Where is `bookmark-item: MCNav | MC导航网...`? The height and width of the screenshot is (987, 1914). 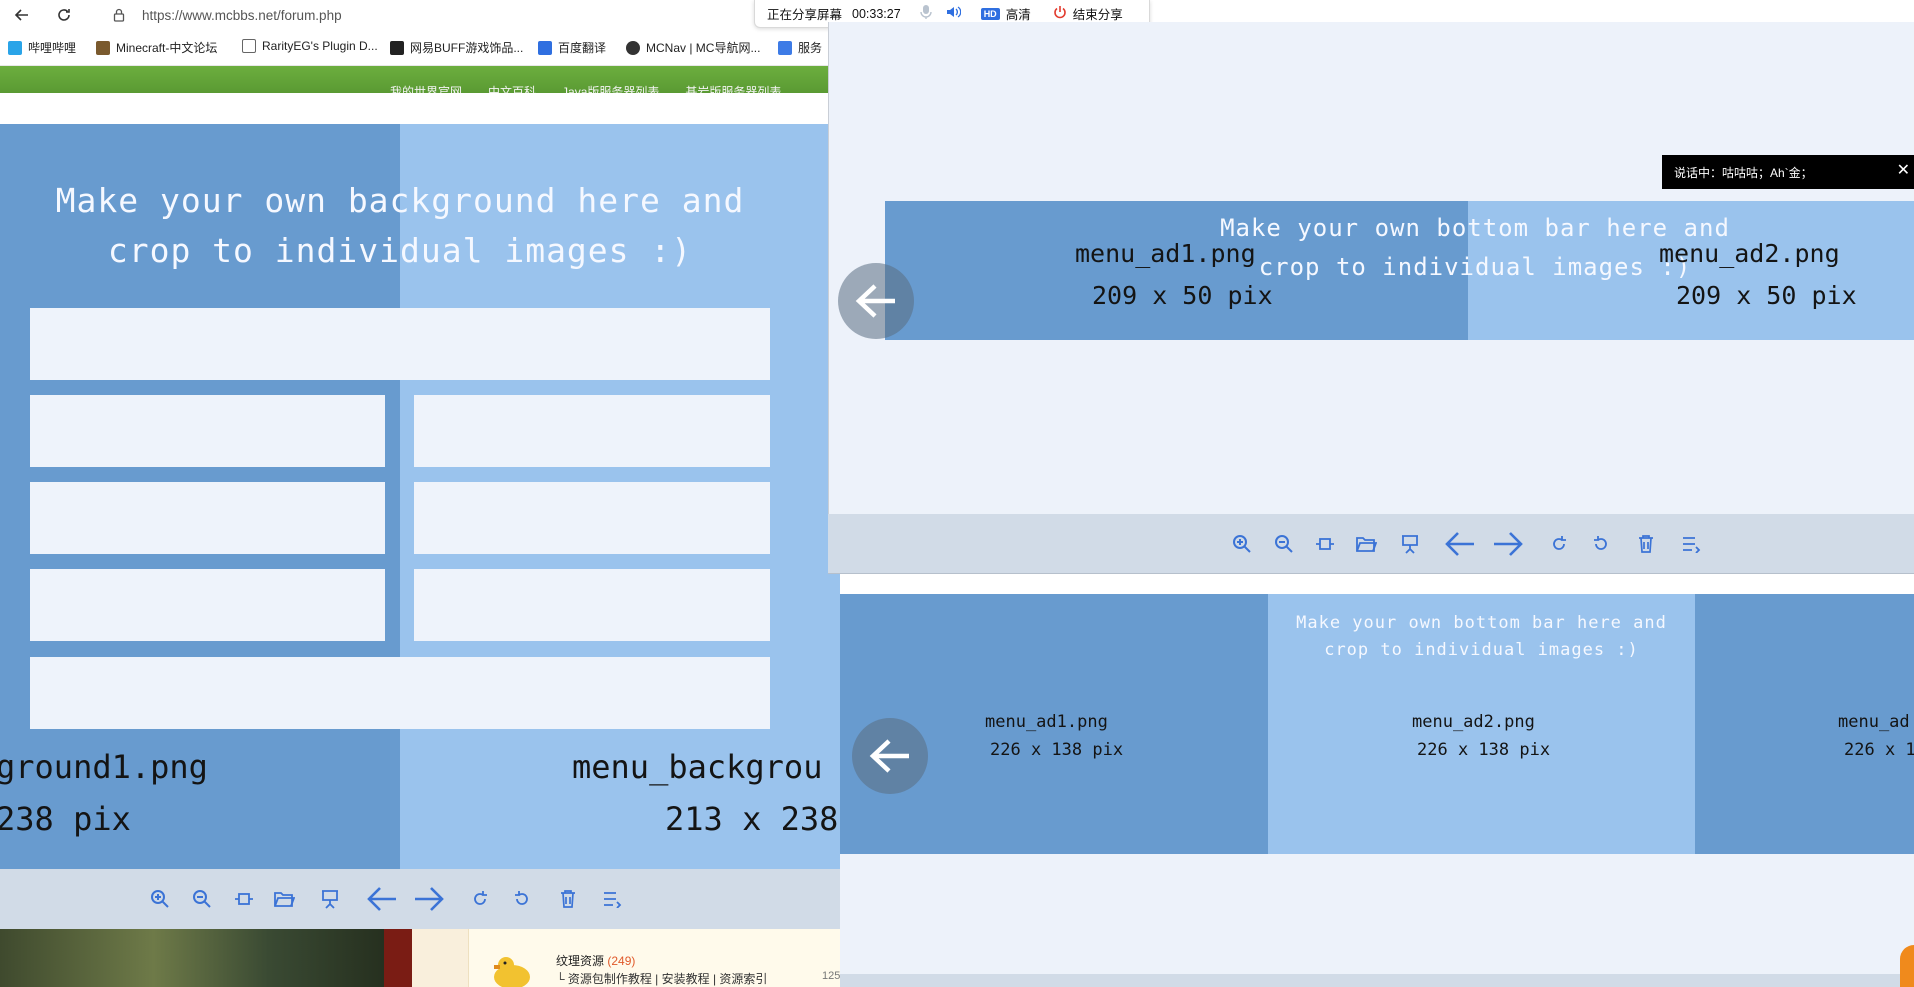 bookmark-item: MCNav | MC导航网... is located at coordinates (693, 47).